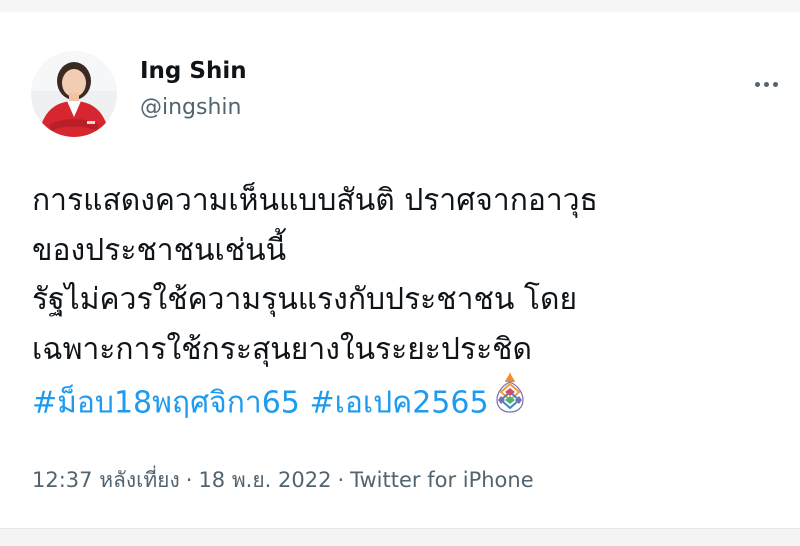 The height and width of the screenshot is (546, 800). I want to click on tweet-time: 12:37 หลังเที่ยง, so click(106, 480).